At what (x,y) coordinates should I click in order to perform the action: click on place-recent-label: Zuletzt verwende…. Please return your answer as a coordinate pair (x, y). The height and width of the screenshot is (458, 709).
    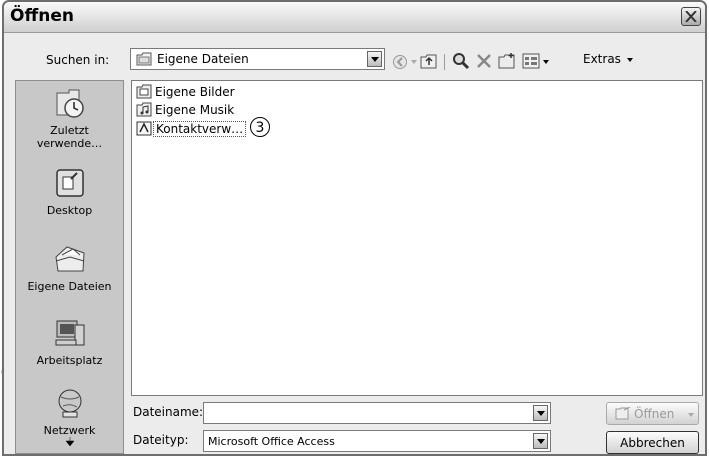
    Looking at the image, I should click on (69, 137).